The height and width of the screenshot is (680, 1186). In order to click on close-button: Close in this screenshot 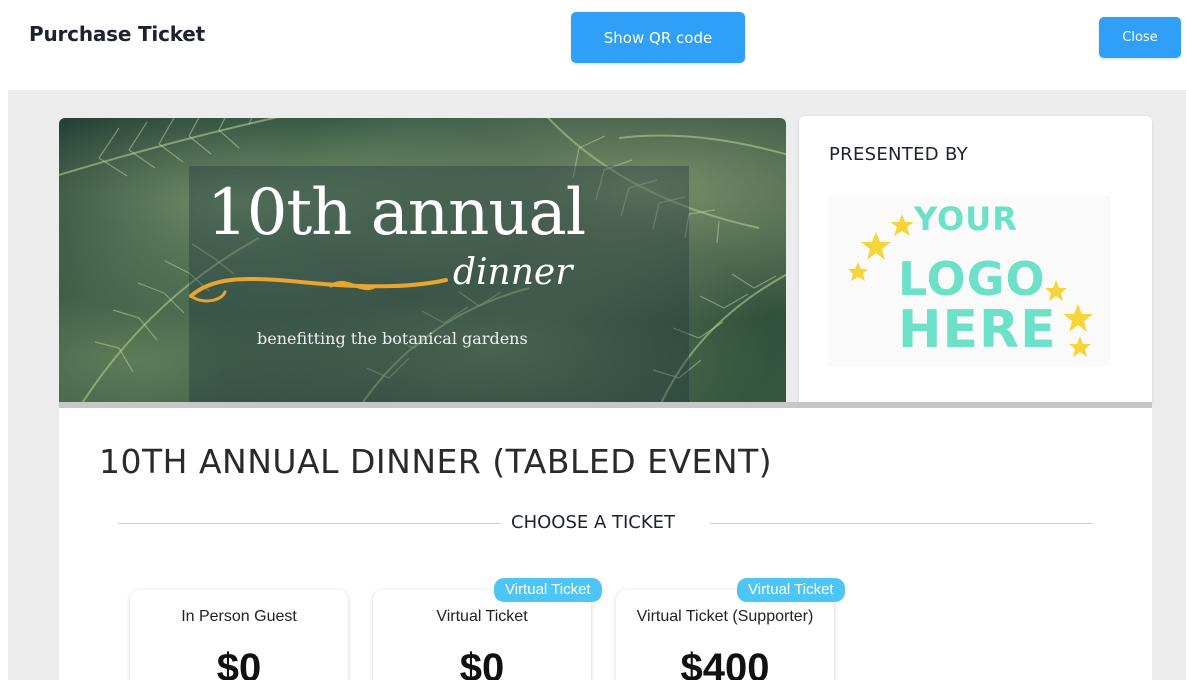, I will do `click(1140, 37)`.